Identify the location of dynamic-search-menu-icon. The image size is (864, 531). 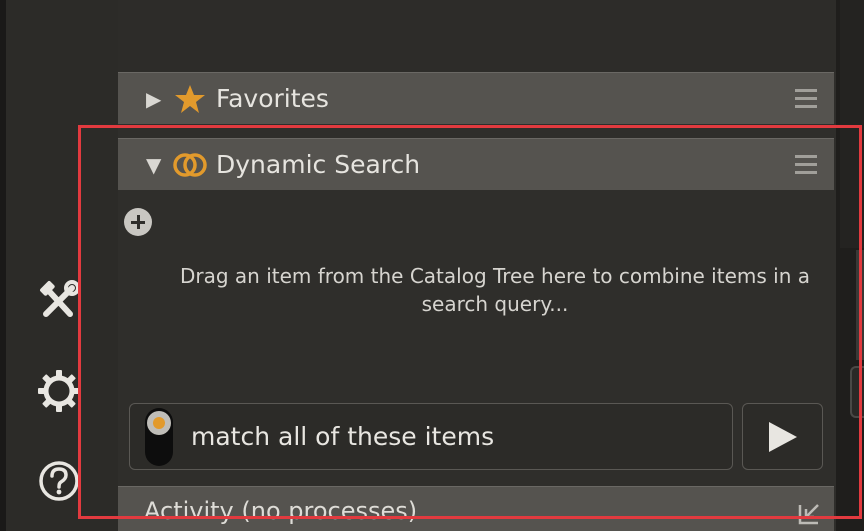
(806, 165).